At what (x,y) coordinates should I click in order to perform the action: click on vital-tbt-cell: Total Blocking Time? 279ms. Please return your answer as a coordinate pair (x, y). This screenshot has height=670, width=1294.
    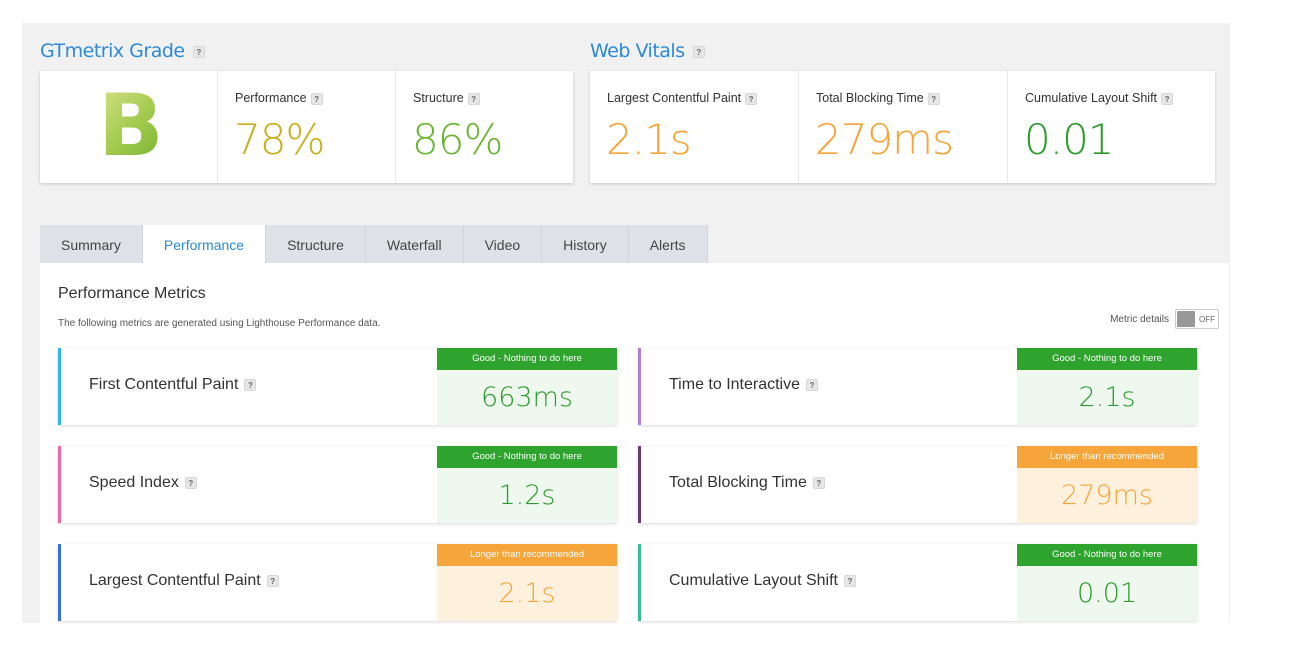
    Looking at the image, I should click on (903, 127).